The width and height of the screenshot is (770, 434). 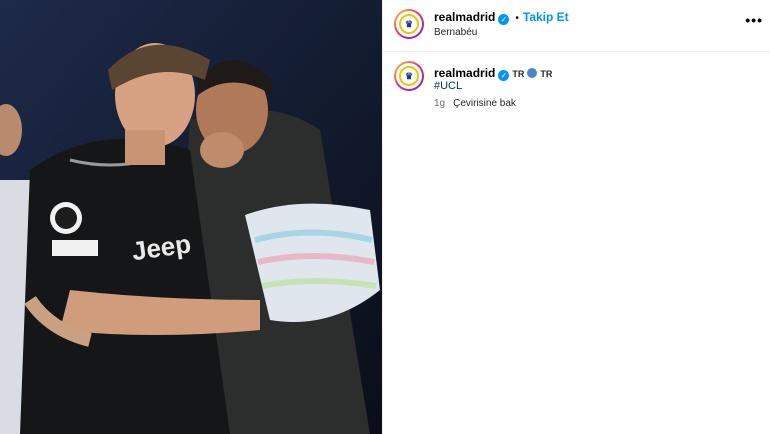 I want to click on caption-hashtag: #UCL, so click(x=448, y=86).